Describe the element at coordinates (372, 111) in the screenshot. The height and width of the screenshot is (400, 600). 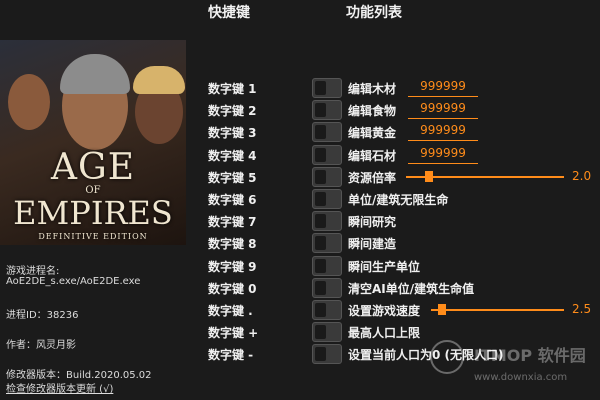
I see `function-label: 编辑食物` at that location.